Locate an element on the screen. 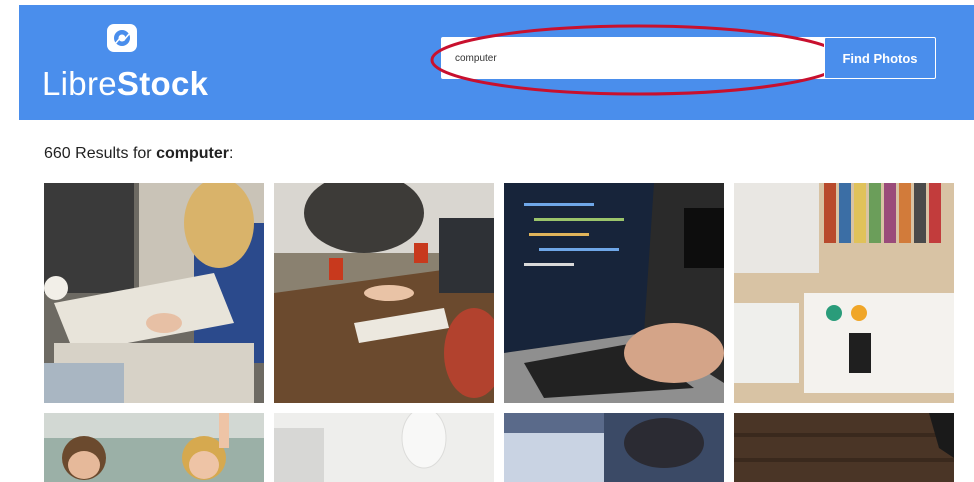 Image resolution: width=974 pixels, height=482 pixels. results-summary: 660 Results for computer: is located at coordinates (138, 154).